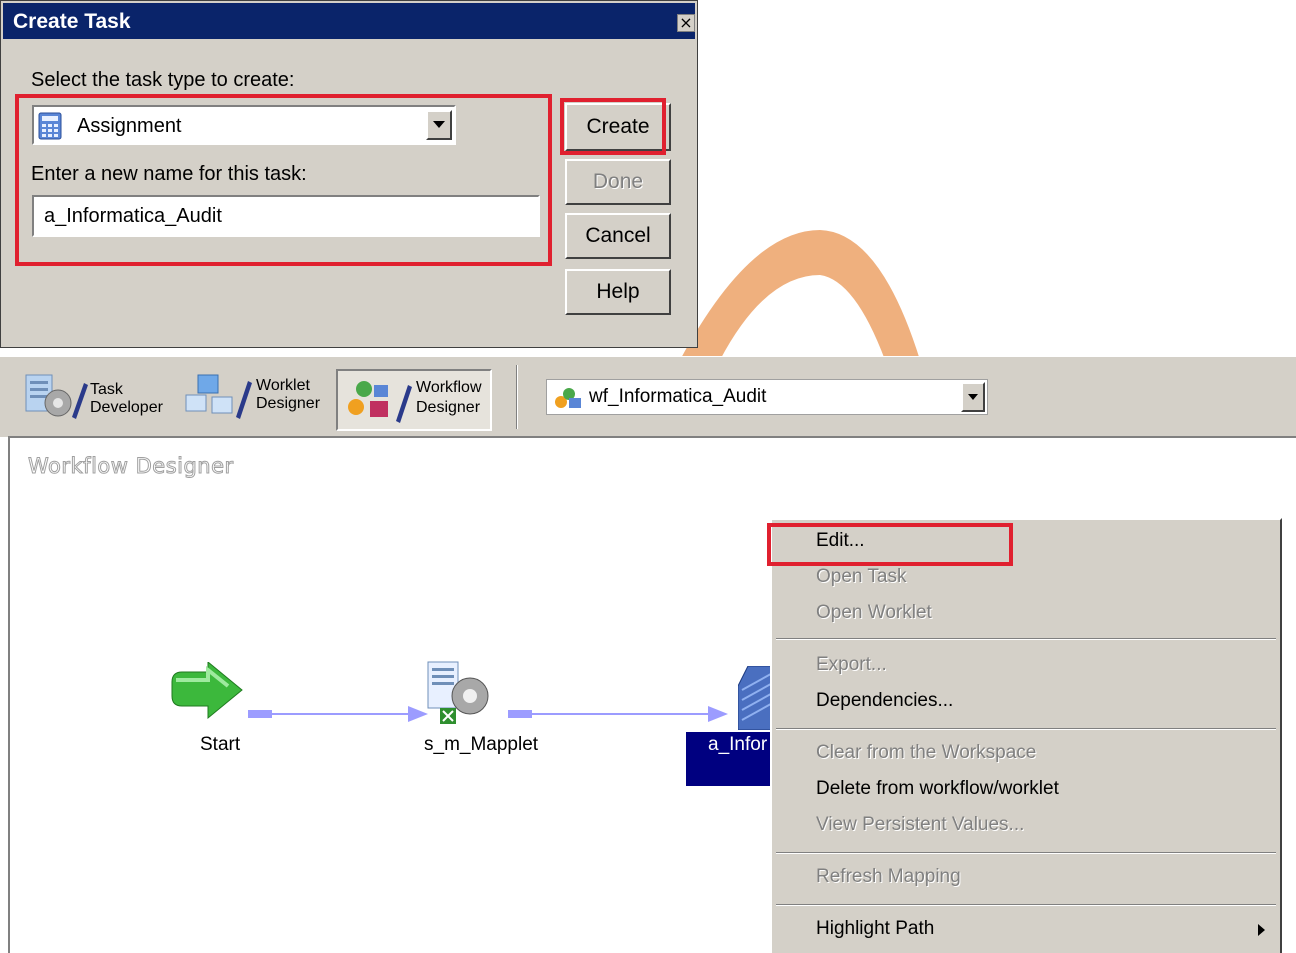  I want to click on toolbar-divider, so click(517, 397).